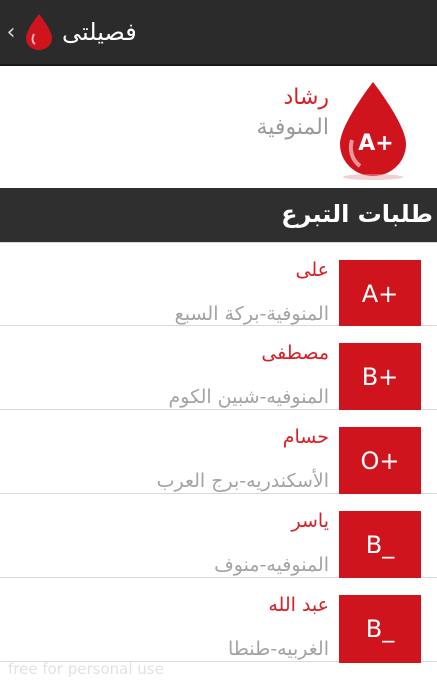  I want to click on list-item: O+ حسام الأسكندريه-برج العرب, so click(218, 452).